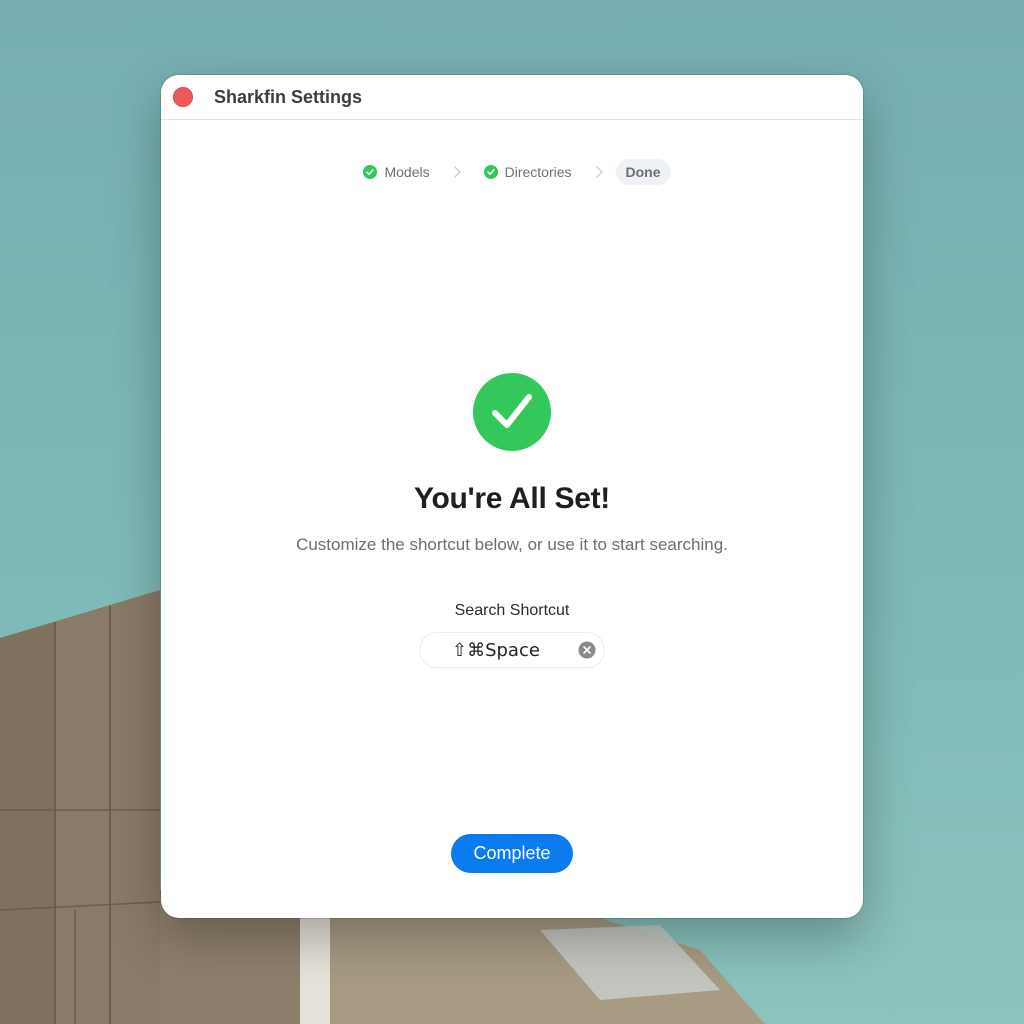 The height and width of the screenshot is (1024, 1024). I want to click on step-label: Models, so click(407, 172).